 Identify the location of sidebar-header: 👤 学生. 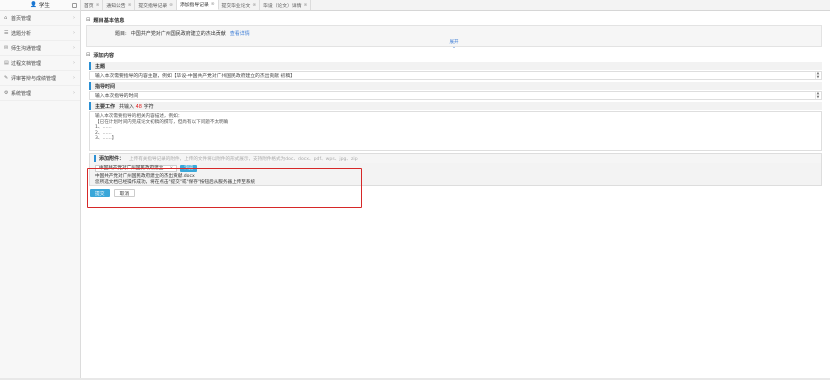
(40, 5).